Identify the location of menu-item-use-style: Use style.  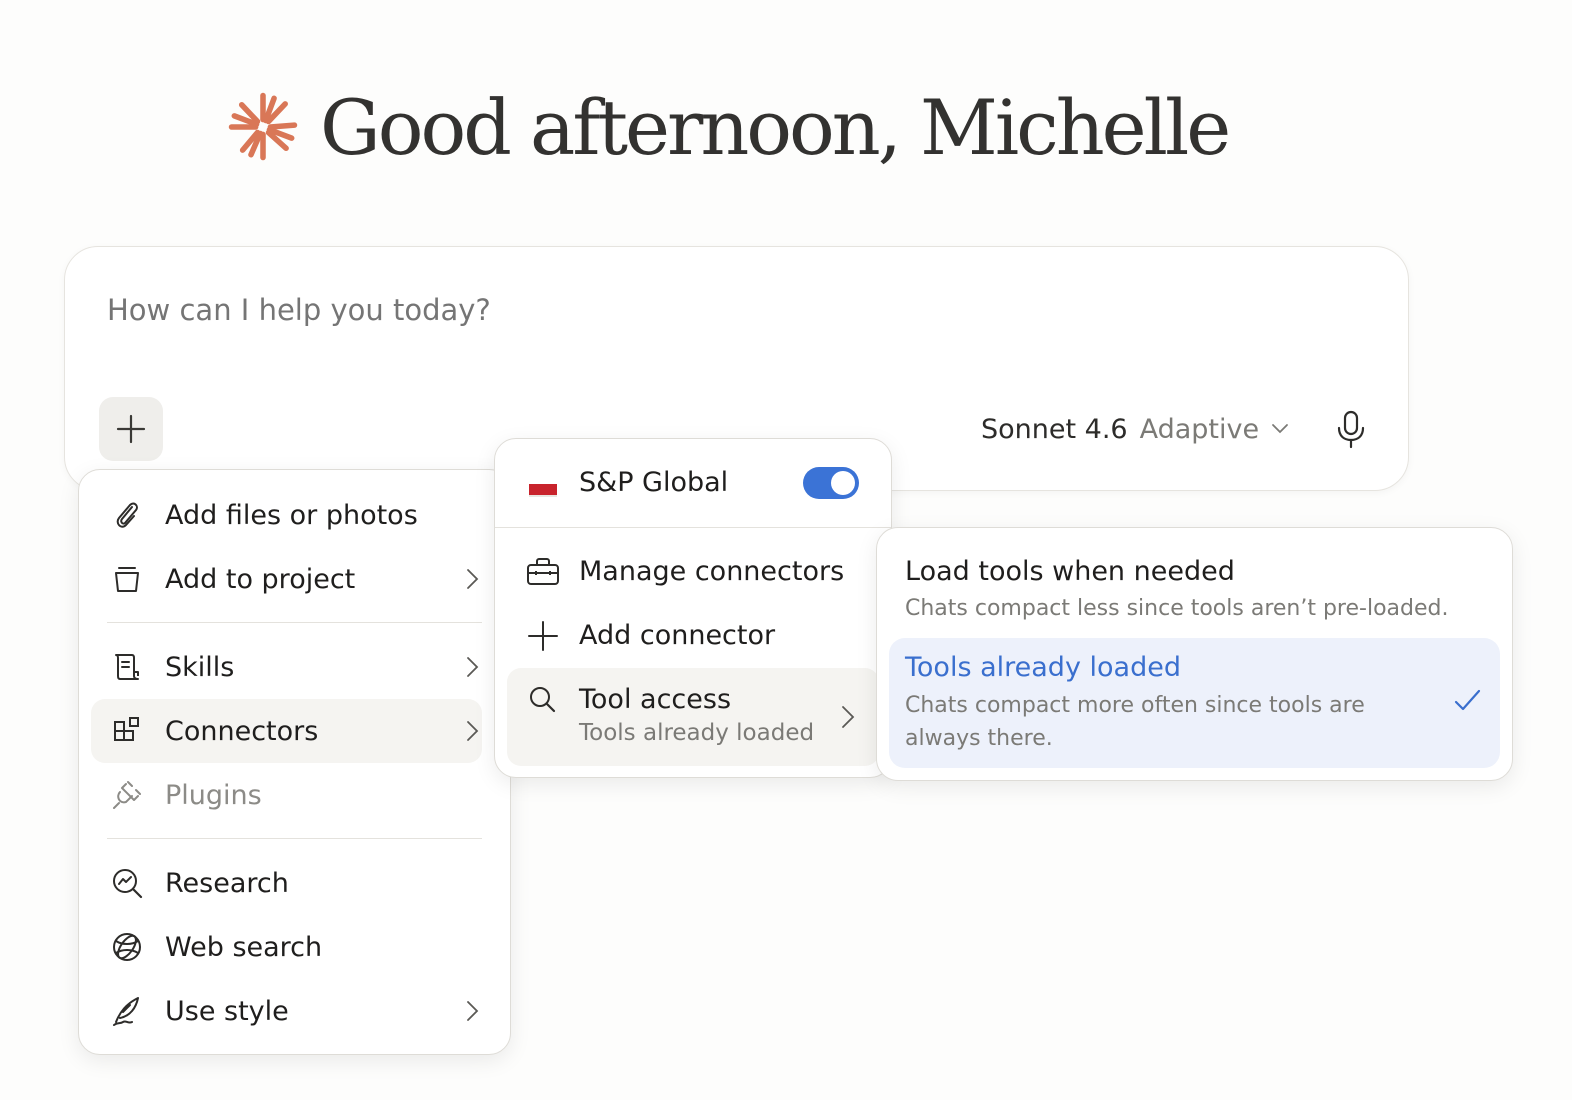
(286, 1011).